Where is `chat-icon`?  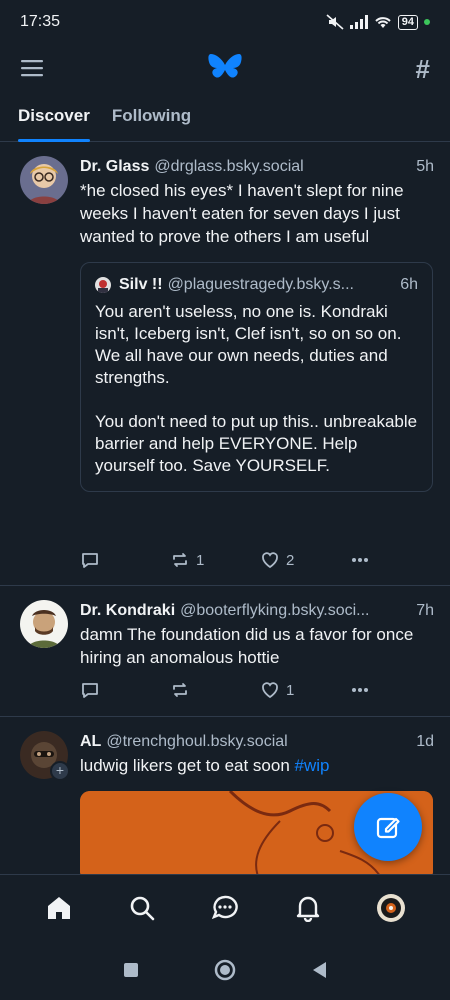
chat-icon is located at coordinates (224, 907).